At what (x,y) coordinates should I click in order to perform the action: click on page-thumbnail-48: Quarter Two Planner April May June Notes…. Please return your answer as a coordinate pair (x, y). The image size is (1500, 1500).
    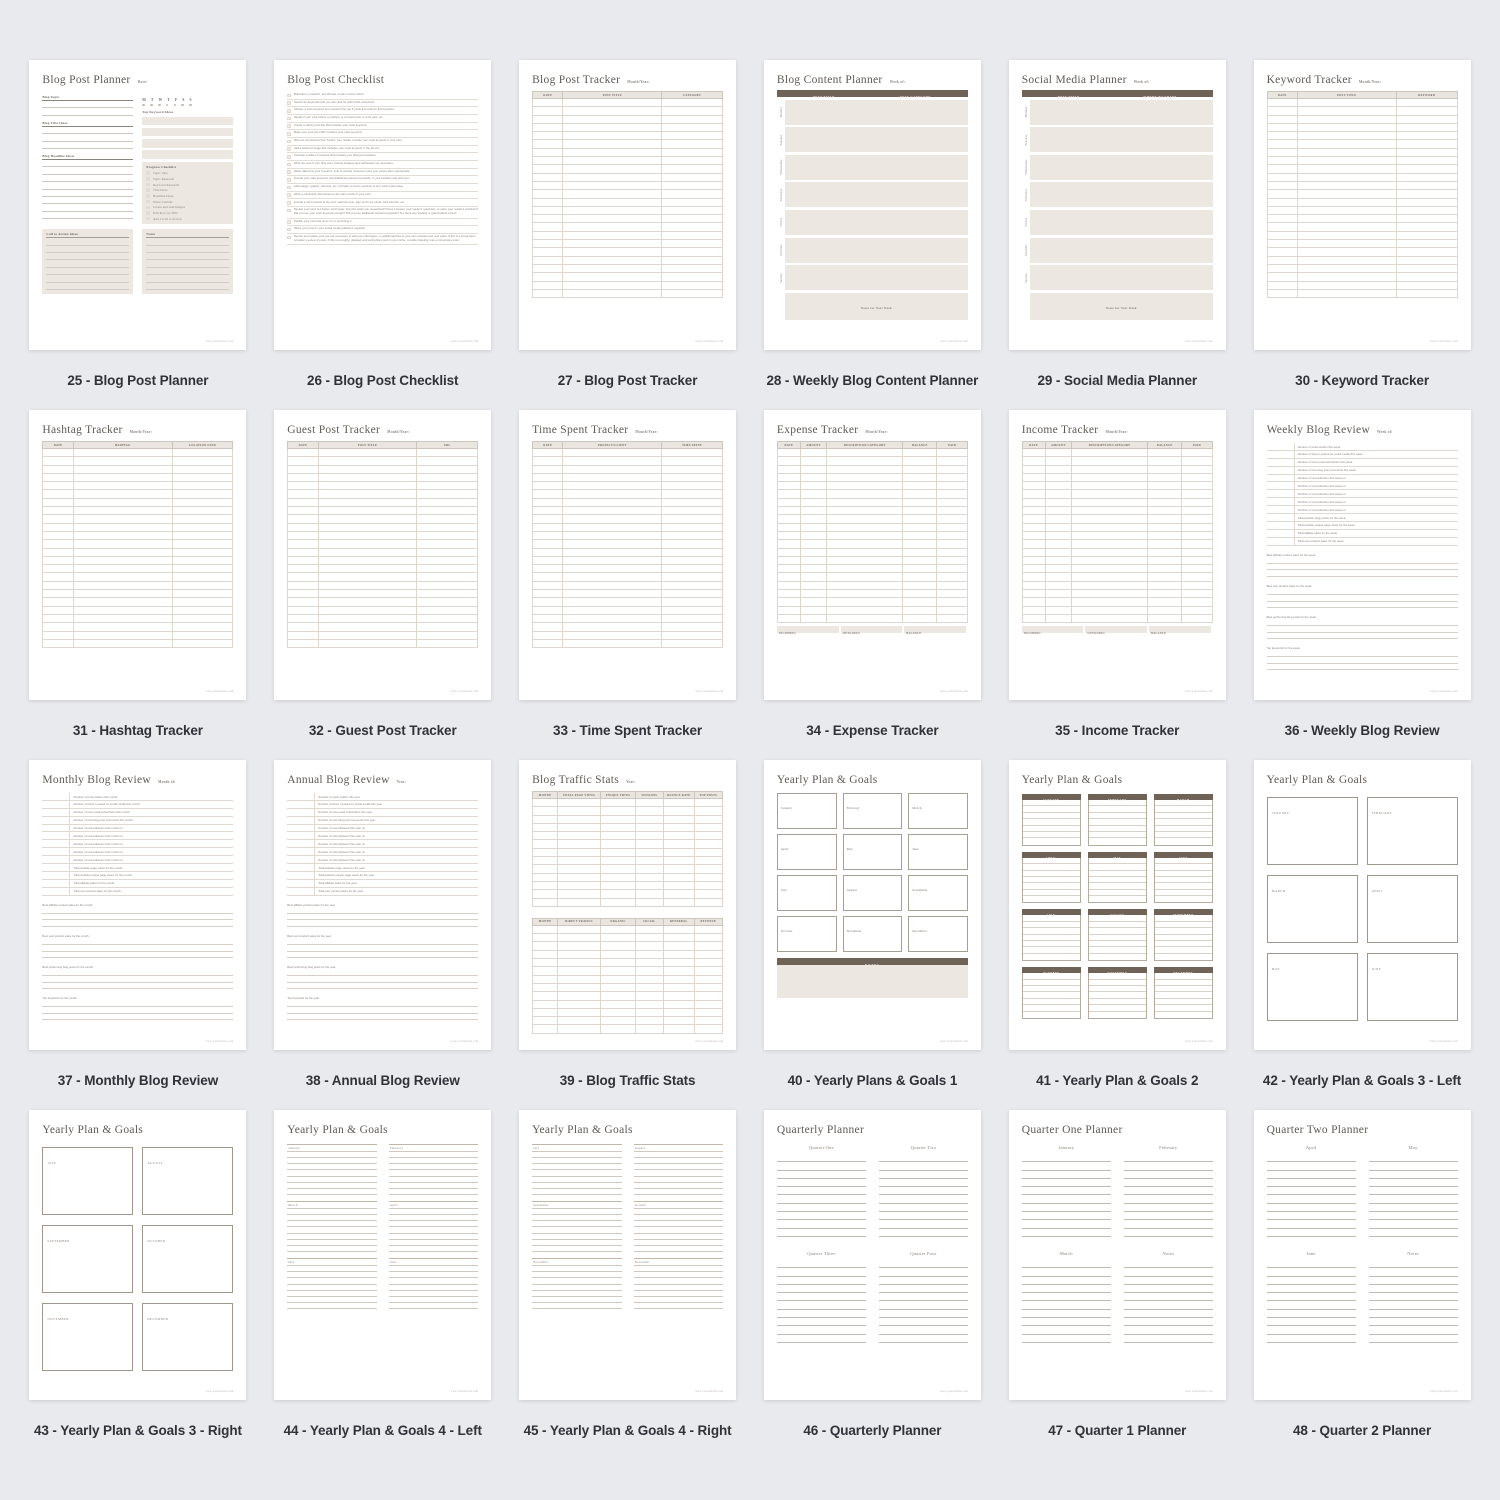
    Looking at the image, I should click on (1362, 1255).